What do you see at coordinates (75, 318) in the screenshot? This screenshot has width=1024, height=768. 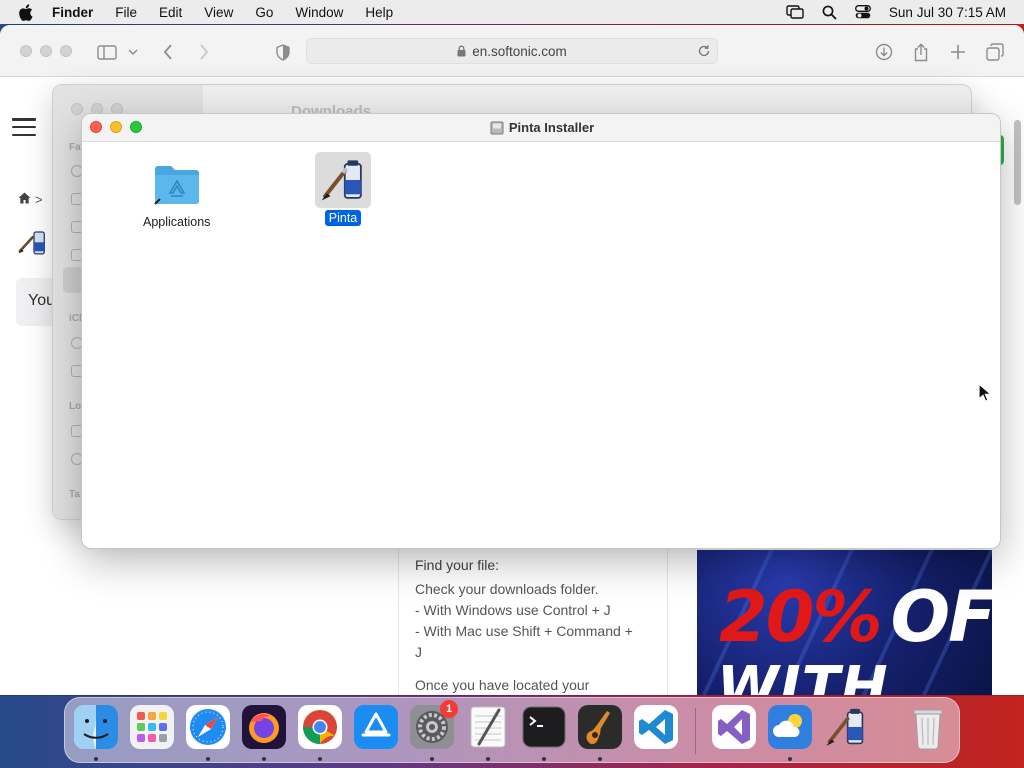 I see `sidebar-section-icloud: iCl` at bounding box center [75, 318].